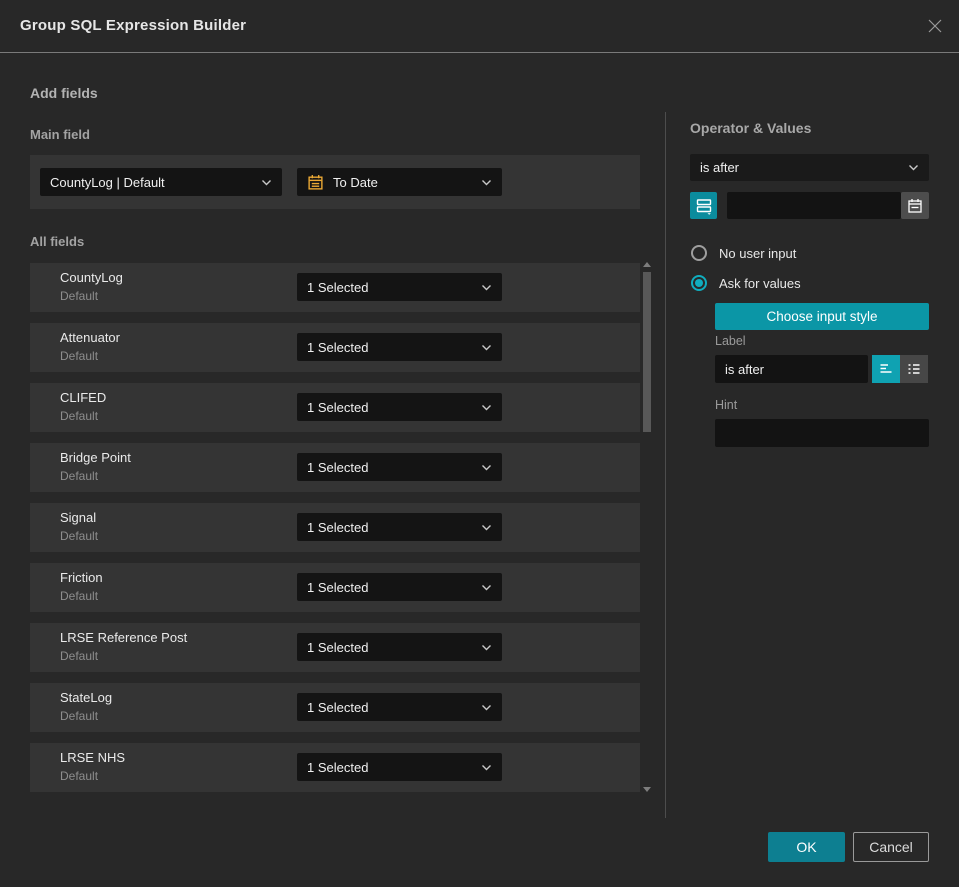 The image size is (959, 887). I want to click on field-name: Friction, so click(81, 577).